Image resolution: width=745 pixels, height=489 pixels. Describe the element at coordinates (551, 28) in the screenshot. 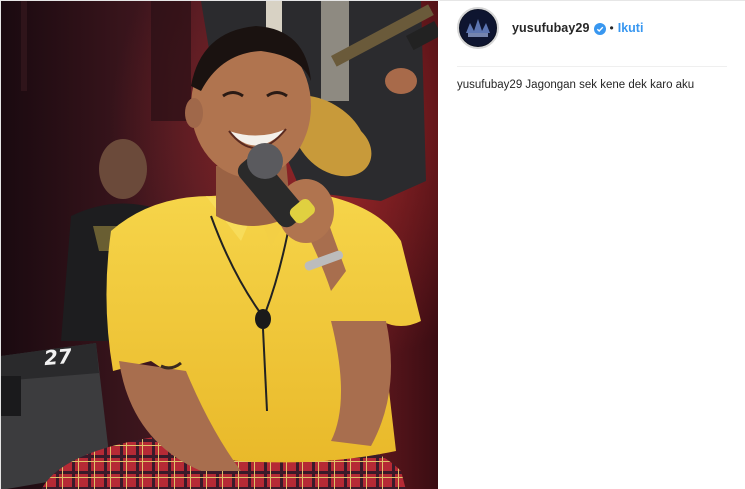

I see `username: yusufubay29` at that location.